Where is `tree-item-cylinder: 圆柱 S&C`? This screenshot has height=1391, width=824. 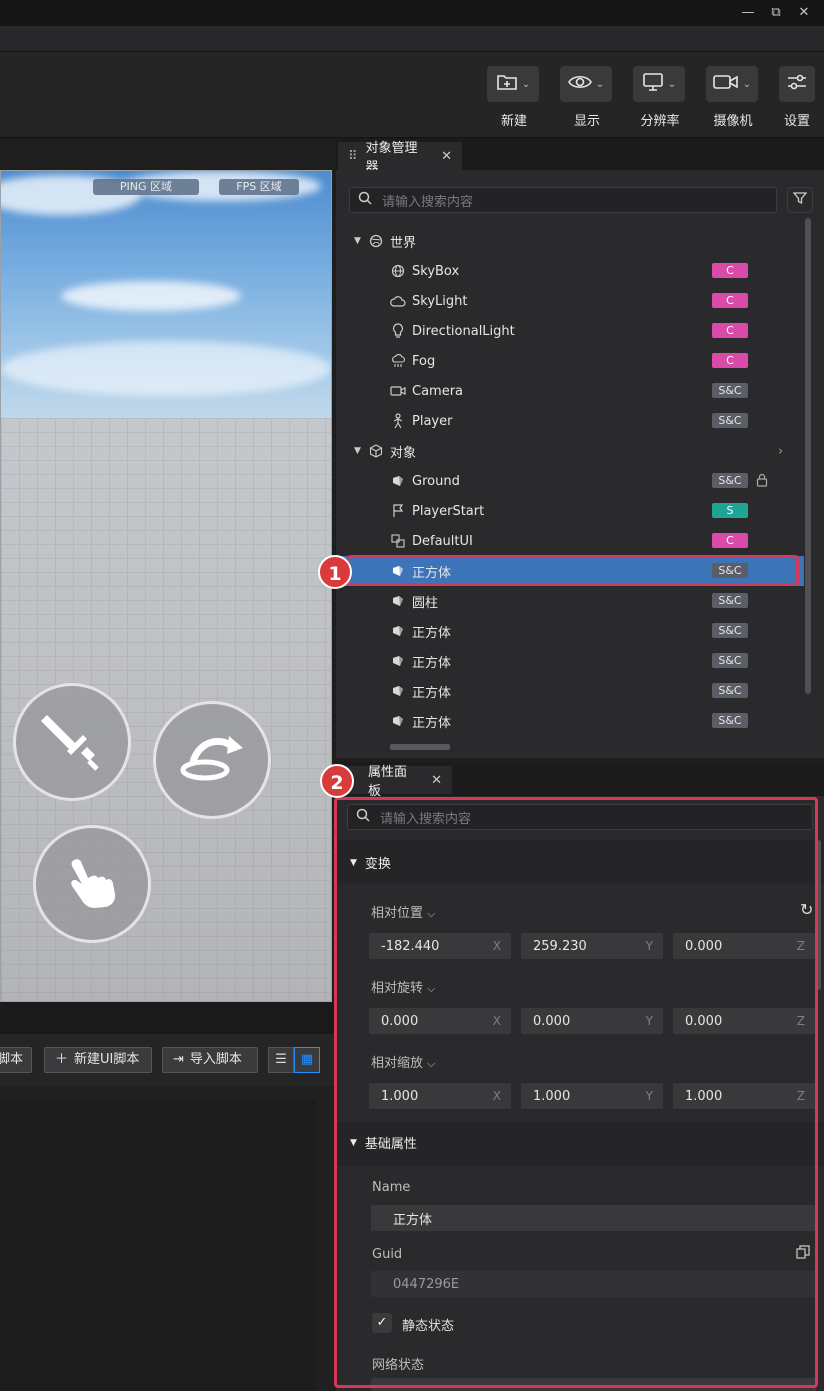
tree-item-cylinder: 圆柱 S&C is located at coordinates (570, 601).